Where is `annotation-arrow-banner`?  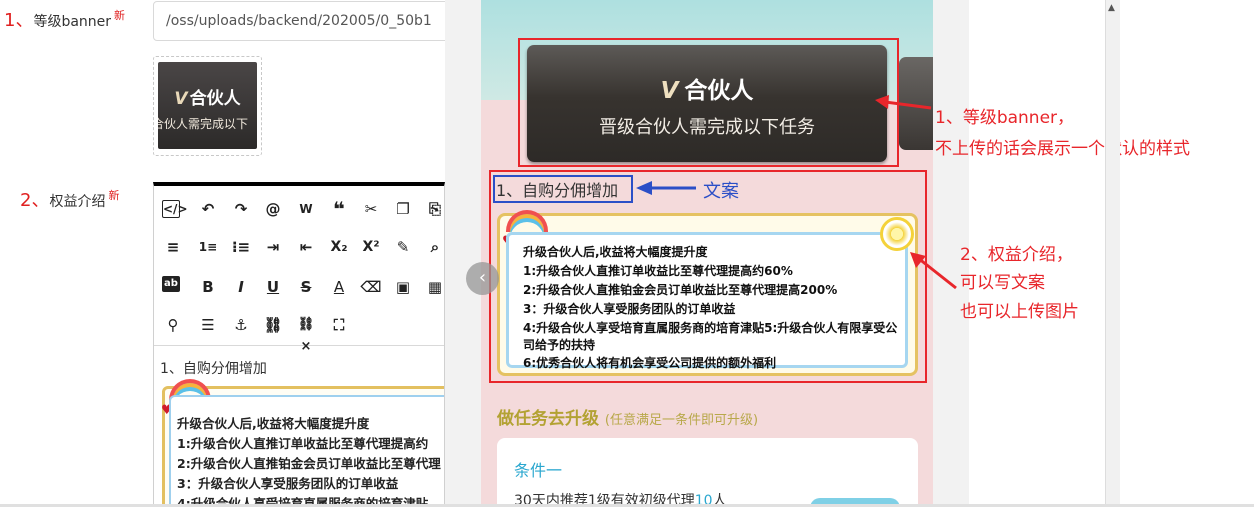
annotation-arrow-banner is located at coordinates (903, 102).